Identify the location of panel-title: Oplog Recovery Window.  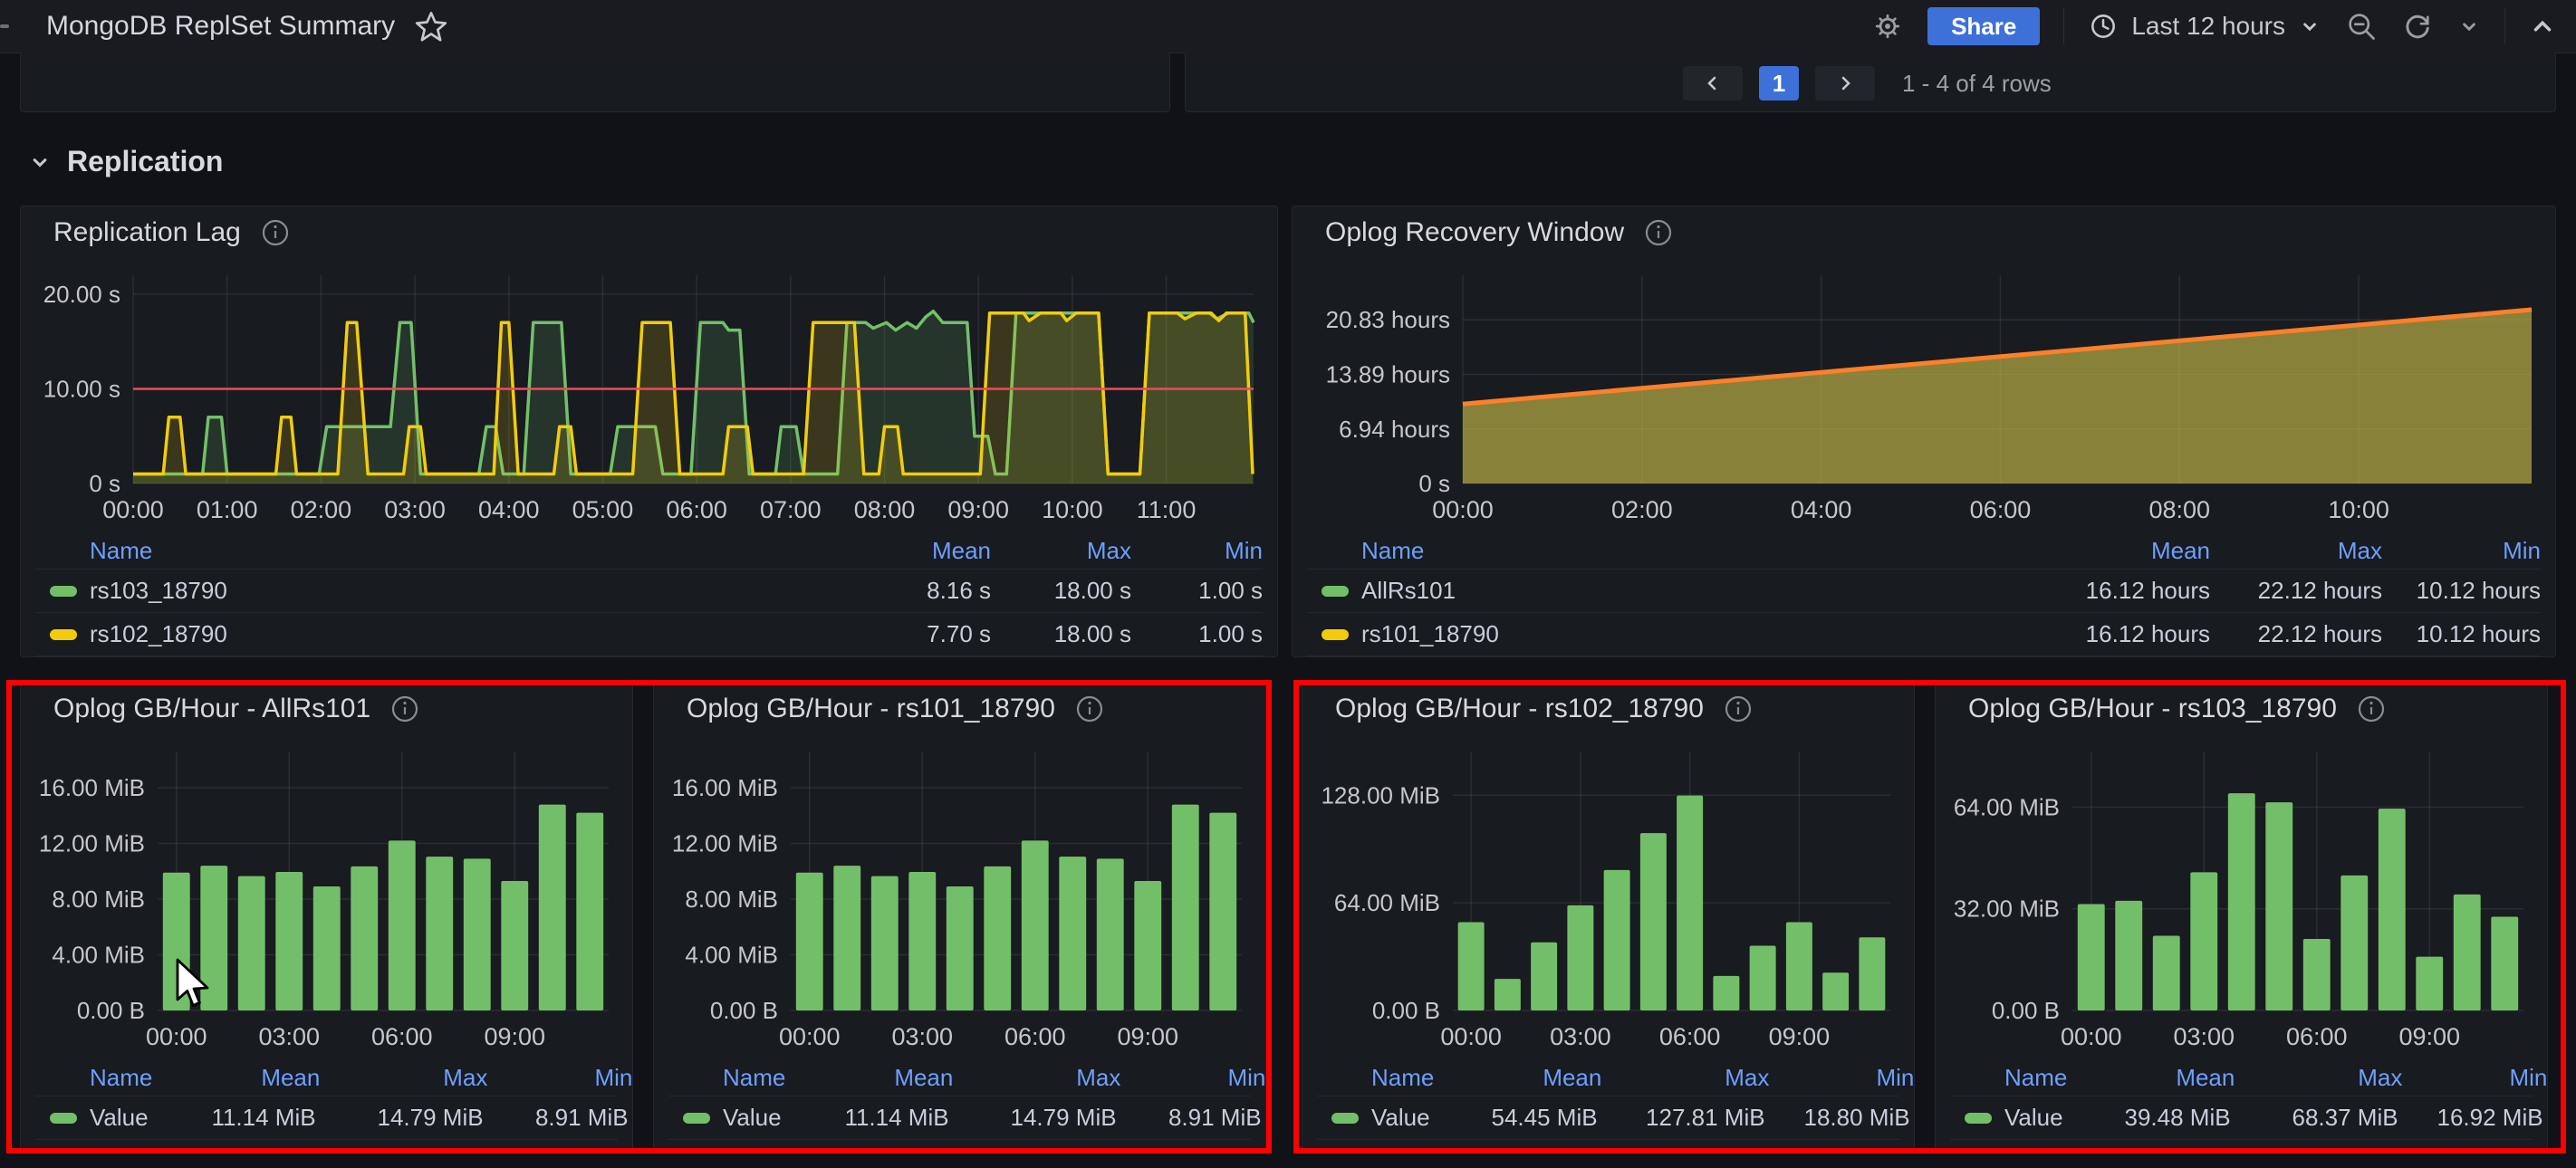
(1474, 232).